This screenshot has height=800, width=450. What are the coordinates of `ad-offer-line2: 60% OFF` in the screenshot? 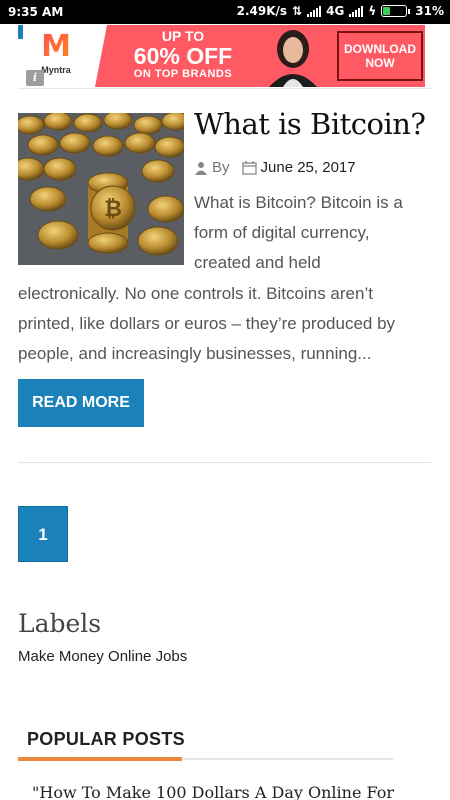 It's located at (183, 56).